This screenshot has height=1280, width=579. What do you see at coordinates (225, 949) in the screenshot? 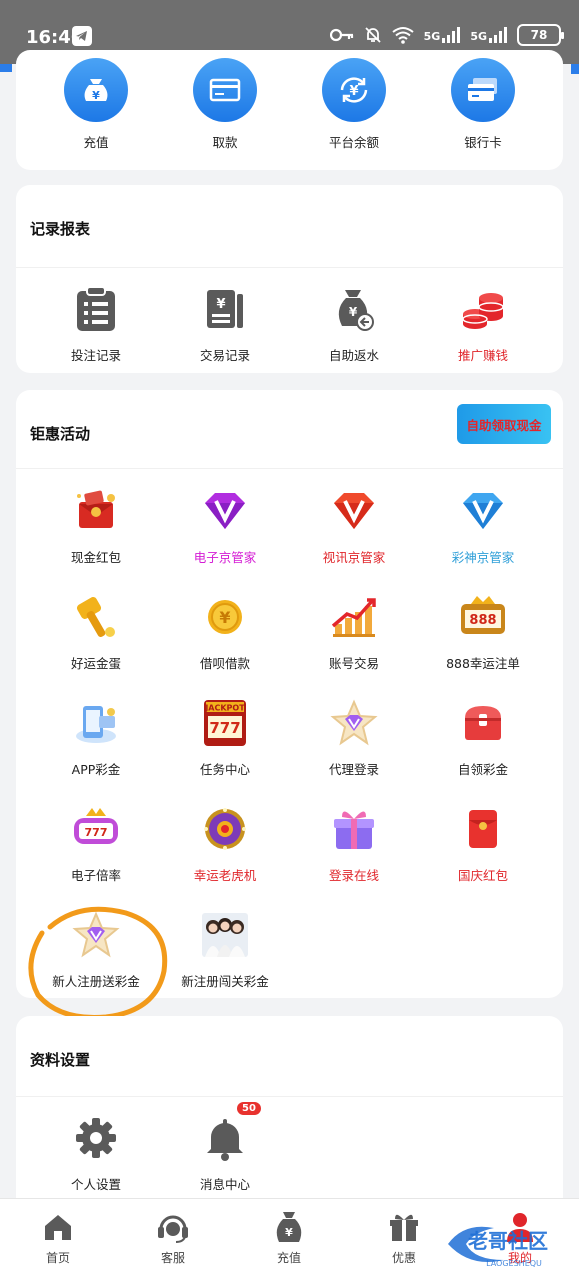
I see `activity-item: 新注册闯关彩金` at bounding box center [225, 949].